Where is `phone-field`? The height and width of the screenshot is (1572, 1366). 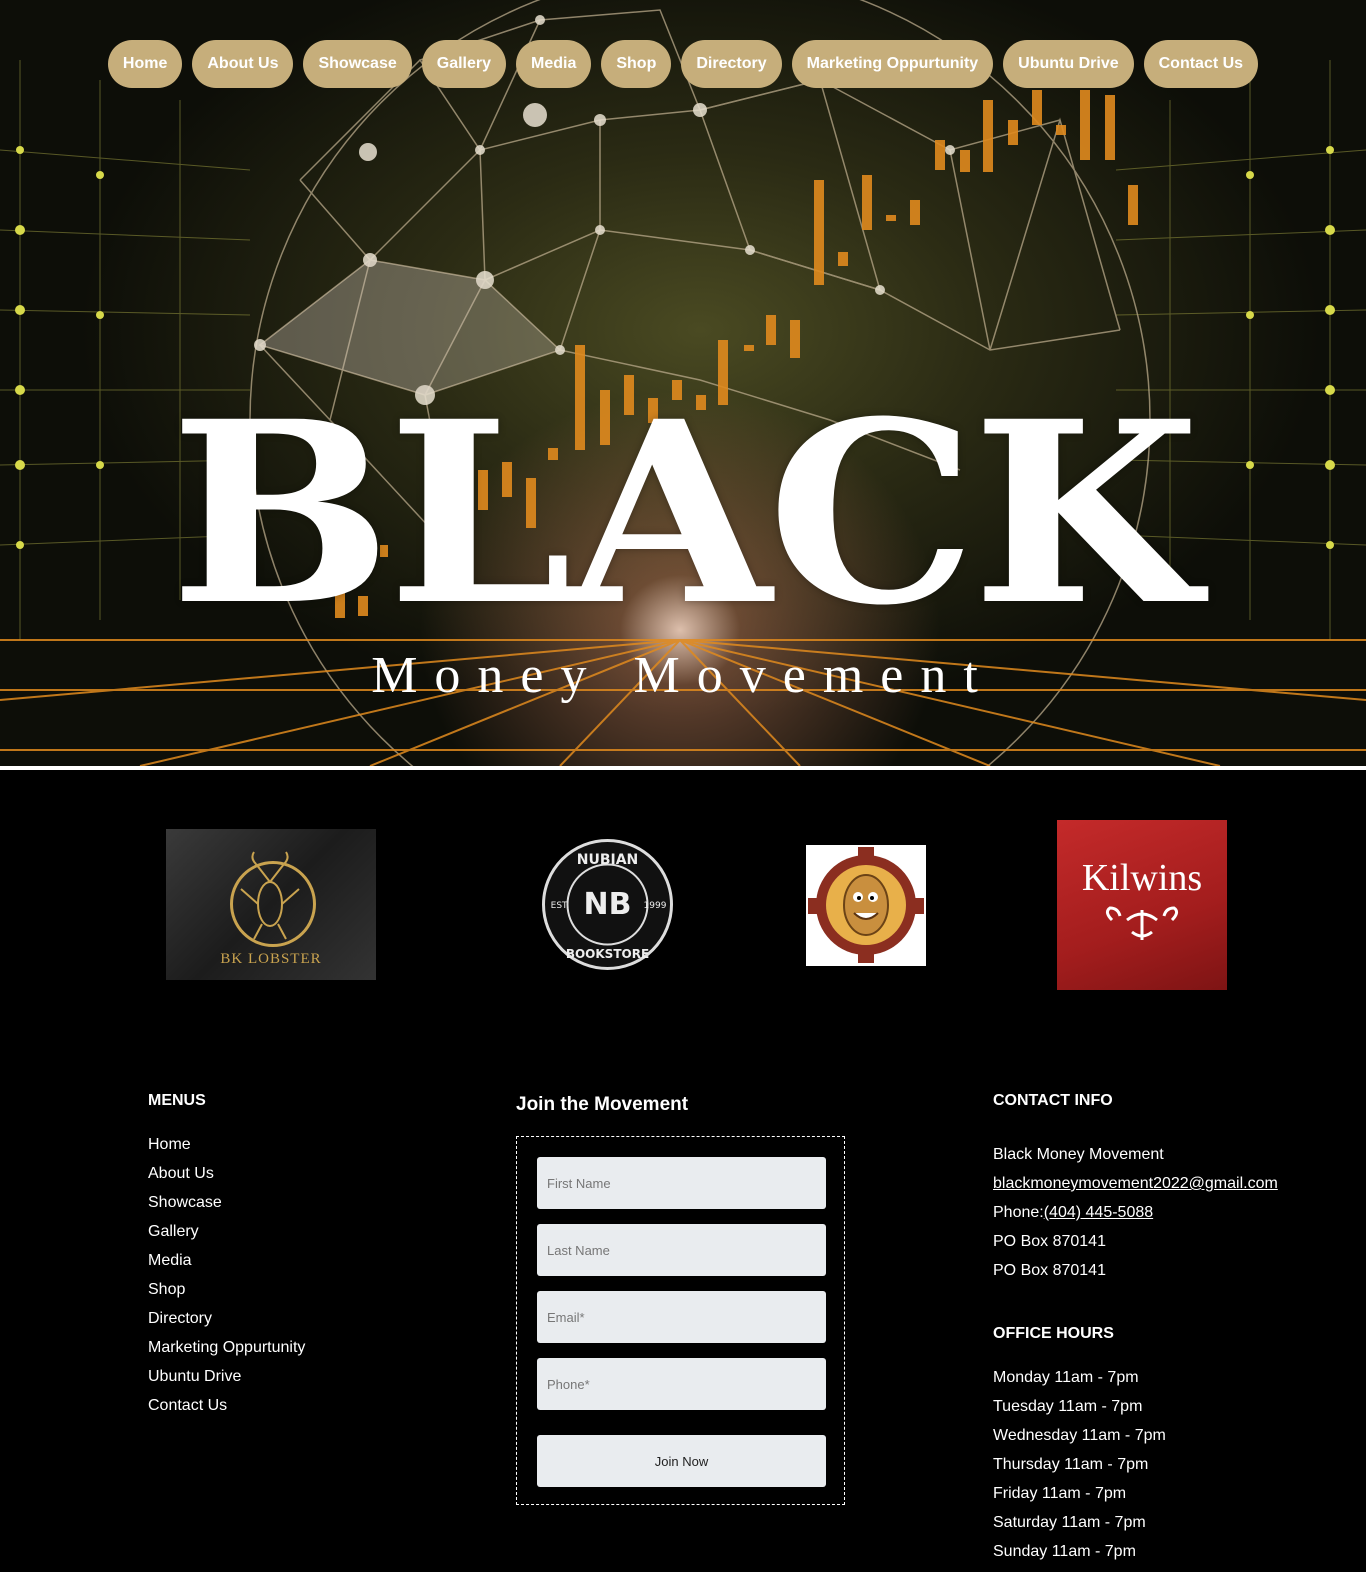 phone-field is located at coordinates (681, 1384).